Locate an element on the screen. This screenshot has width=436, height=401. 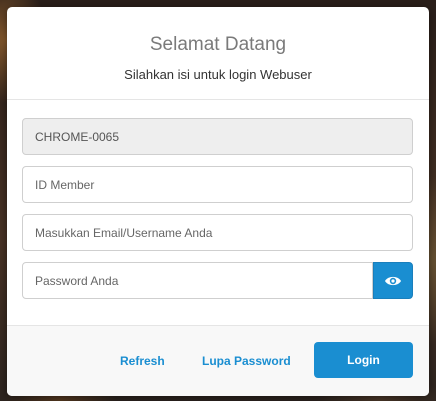
show-password-button is located at coordinates (393, 280).